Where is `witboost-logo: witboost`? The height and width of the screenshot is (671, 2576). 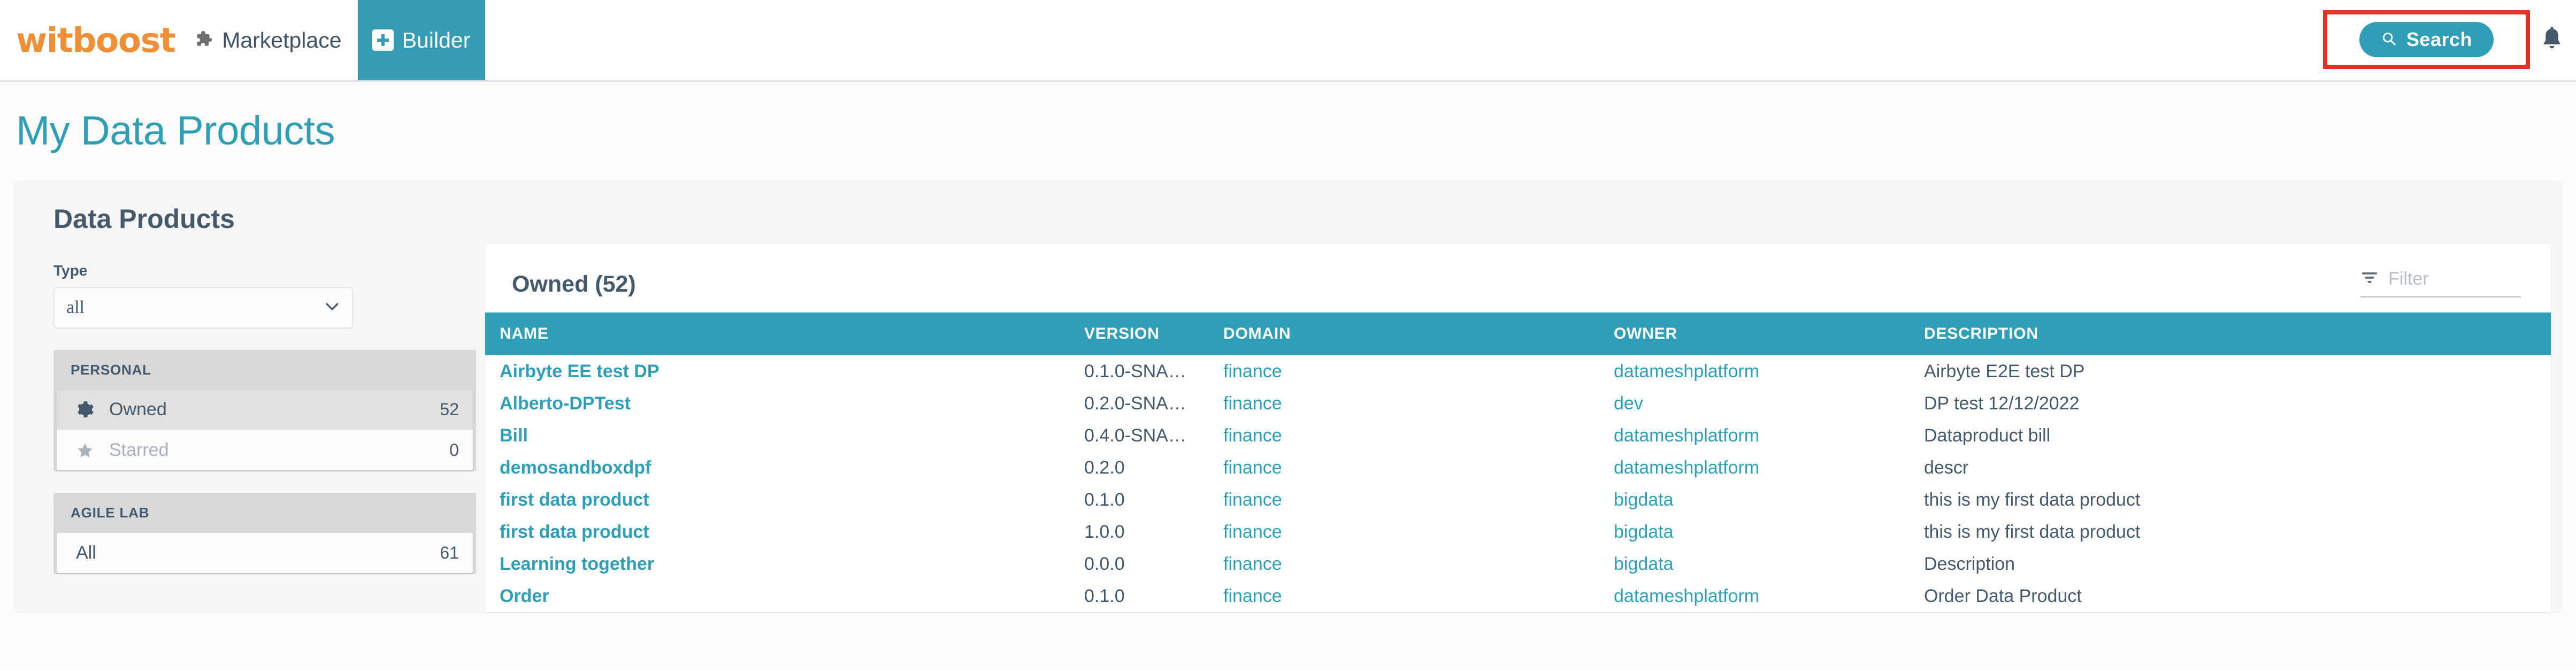 witboost-logo: witboost is located at coordinates (96, 40).